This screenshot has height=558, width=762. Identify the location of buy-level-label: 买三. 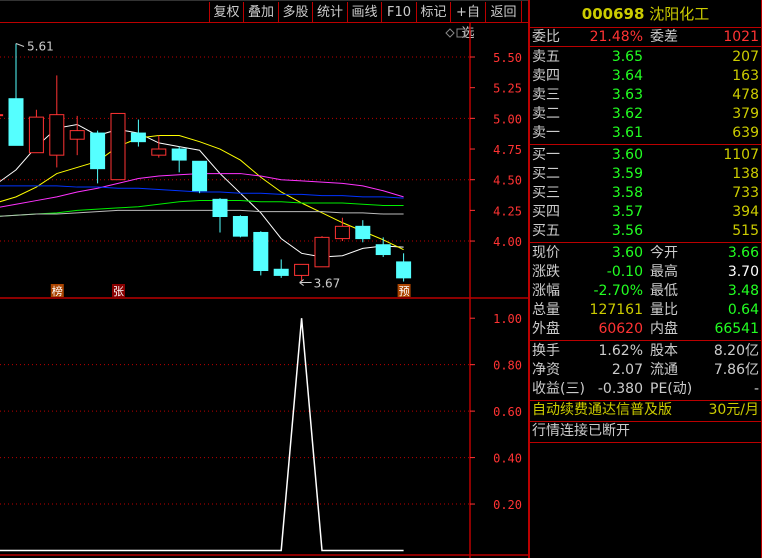
(546, 193).